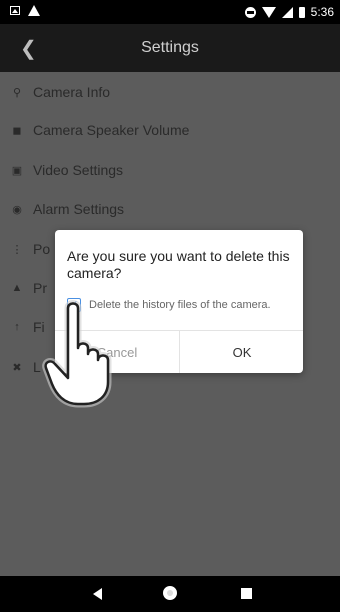 The image size is (340, 612). I want to click on power-icon: ⋮, so click(17, 249).